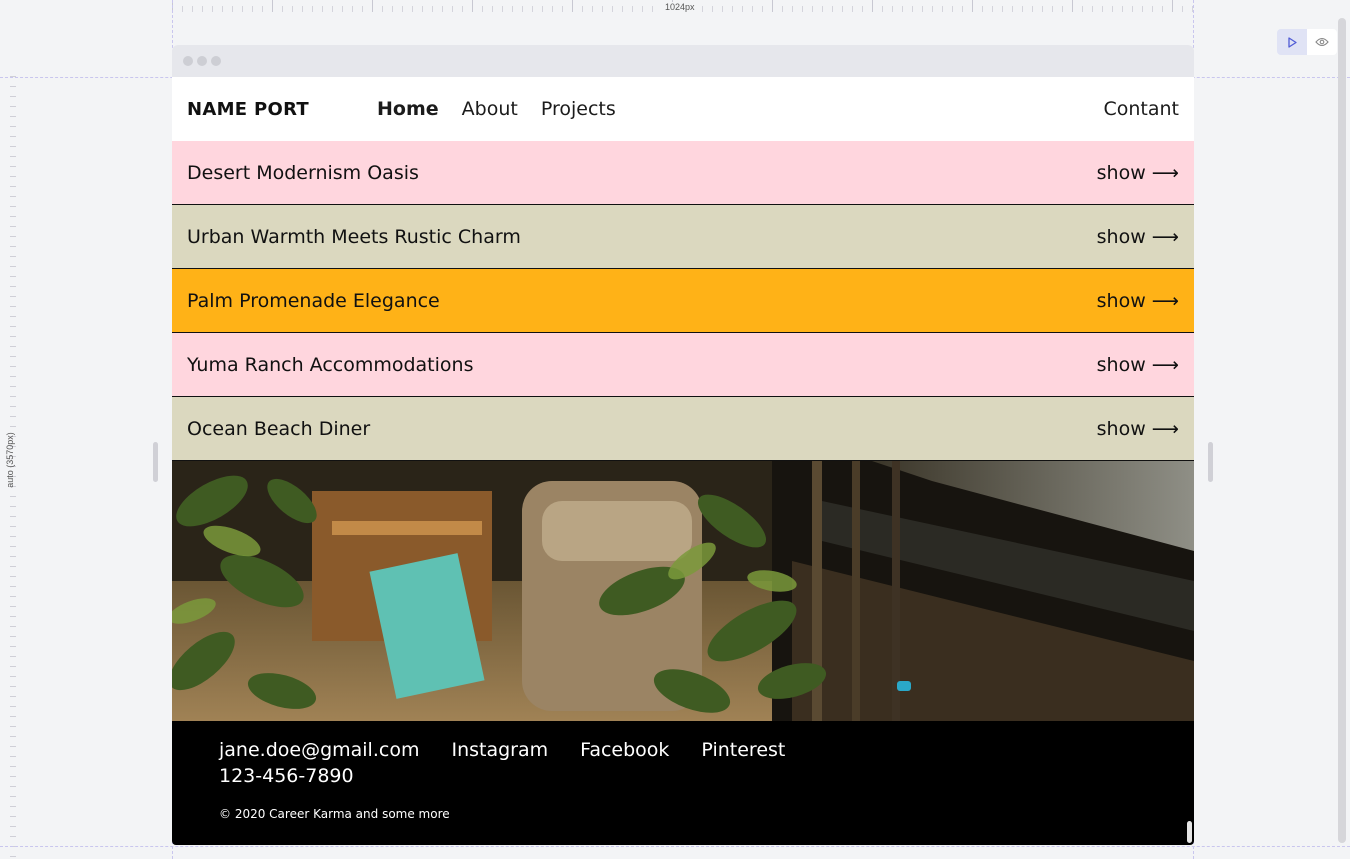  What do you see at coordinates (1342, 430) in the screenshot?
I see `canvas-scrollbar` at bounding box center [1342, 430].